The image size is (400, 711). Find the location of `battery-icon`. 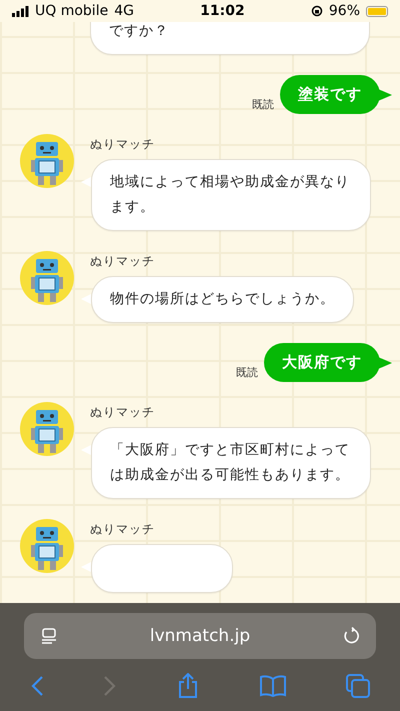

battery-icon is located at coordinates (377, 11).